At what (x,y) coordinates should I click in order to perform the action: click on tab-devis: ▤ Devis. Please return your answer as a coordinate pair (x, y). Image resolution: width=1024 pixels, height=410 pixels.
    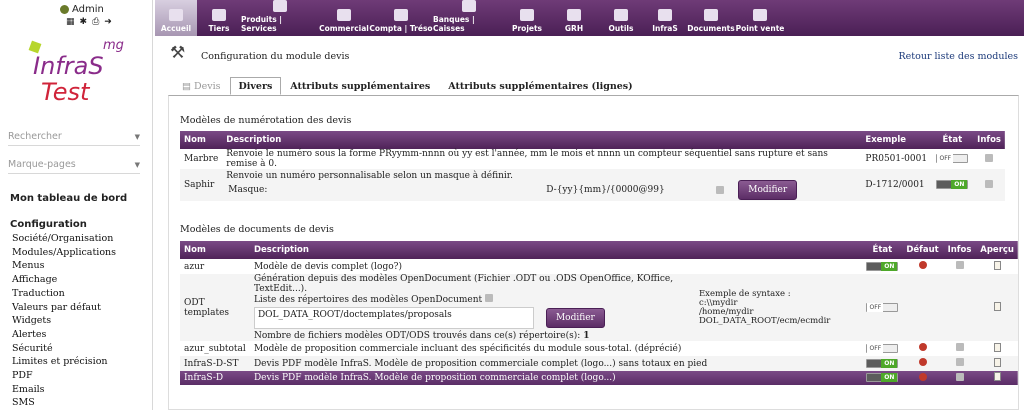
    Looking at the image, I should click on (201, 86).